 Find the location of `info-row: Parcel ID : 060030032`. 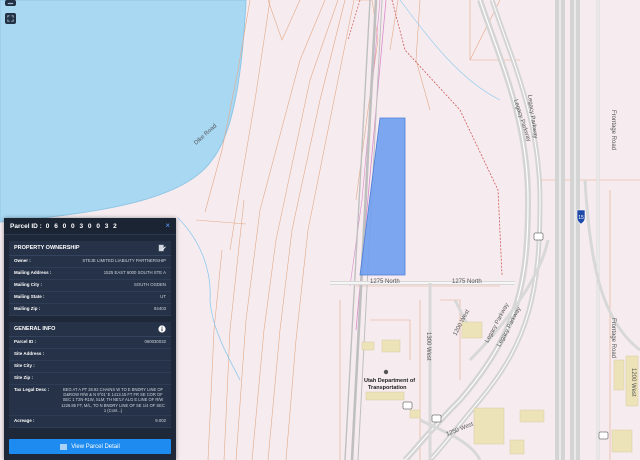

info-row: Parcel ID : 060030032 is located at coordinates (90, 343).